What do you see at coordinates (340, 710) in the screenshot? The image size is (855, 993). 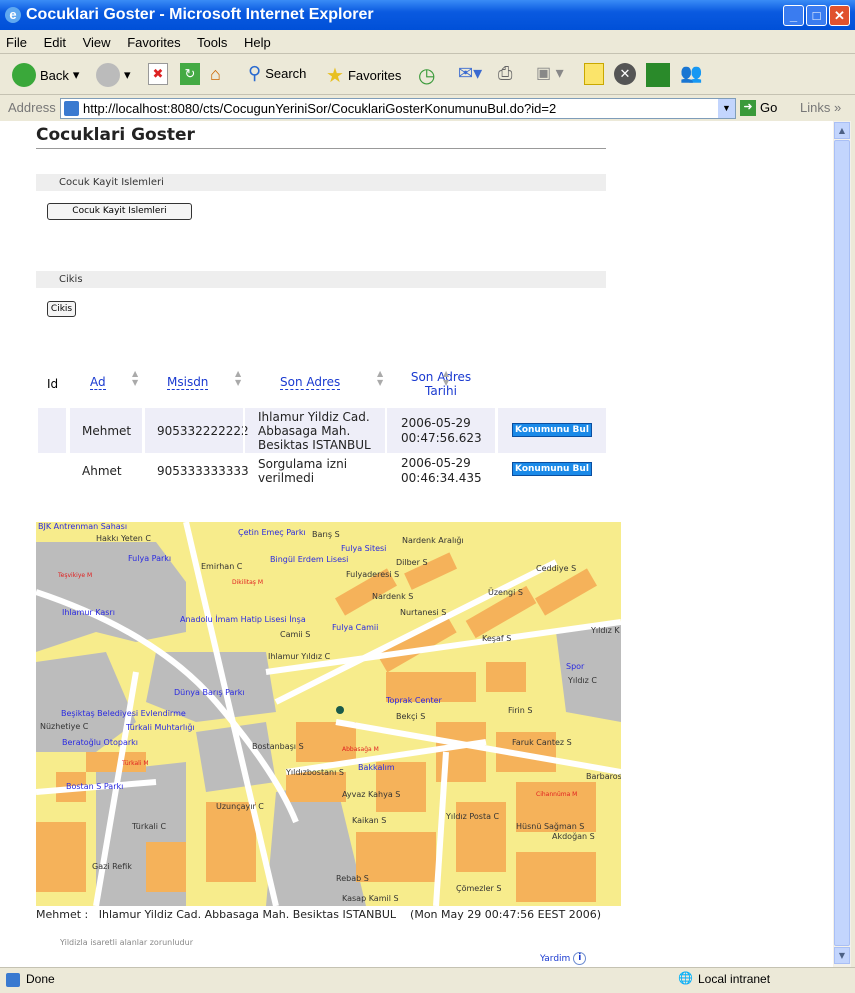 I see `location-marker` at bounding box center [340, 710].